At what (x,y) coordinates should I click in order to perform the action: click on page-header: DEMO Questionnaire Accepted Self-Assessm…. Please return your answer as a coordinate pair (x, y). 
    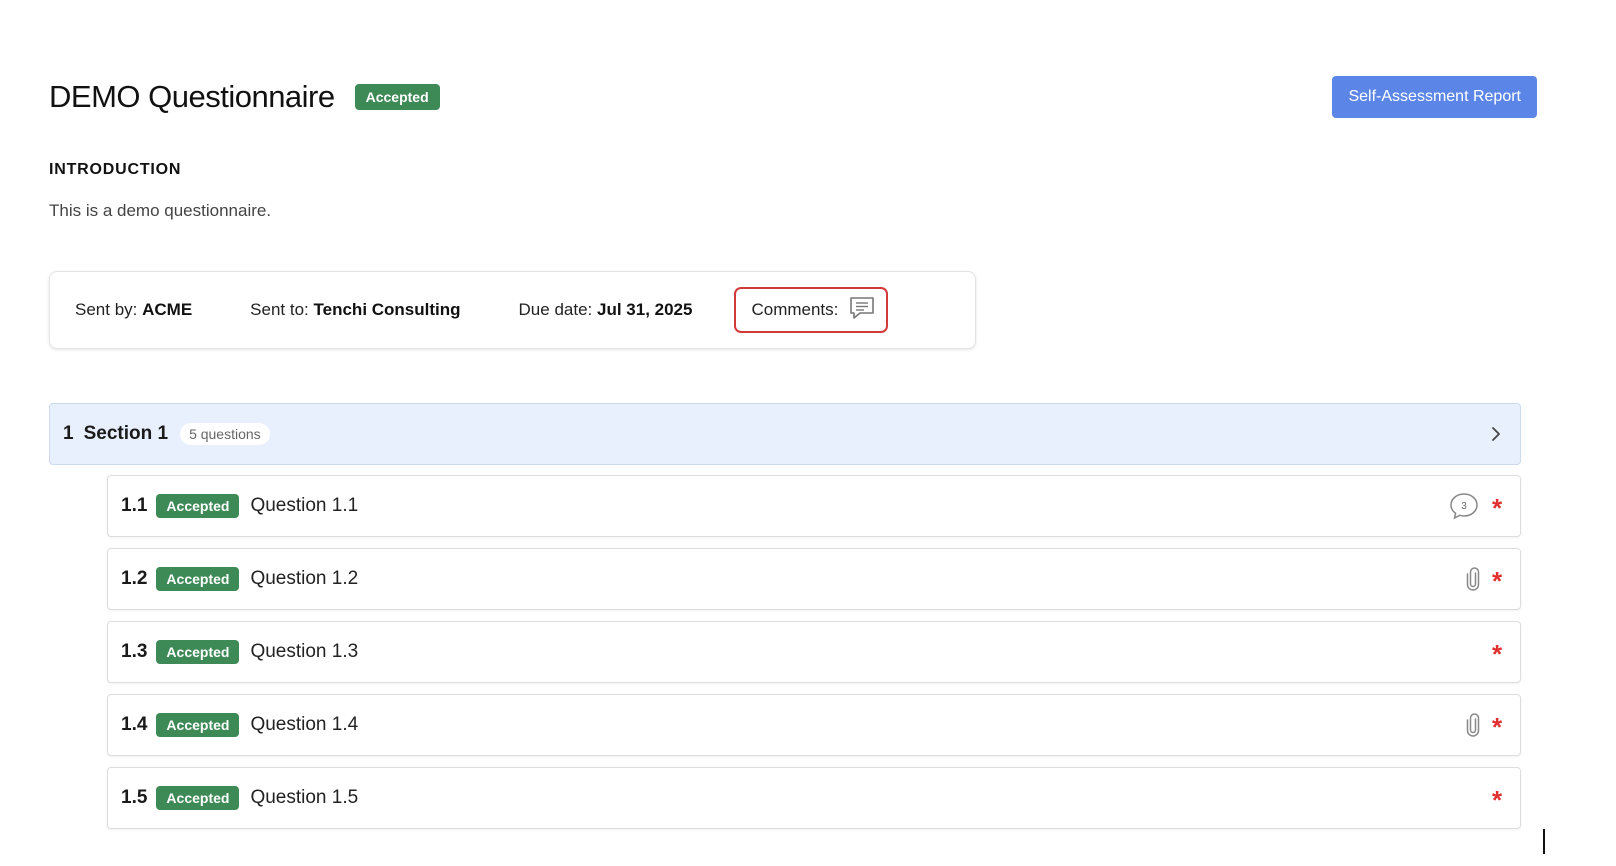
    Looking at the image, I should click on (793, 97).